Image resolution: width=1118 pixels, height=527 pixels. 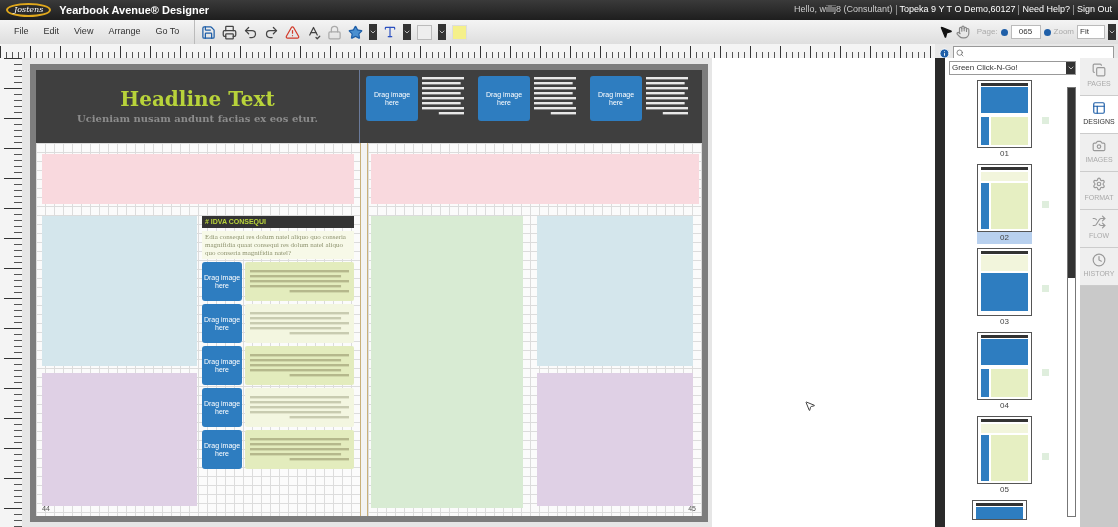 I want to click on zoom-select: Fit, so click(x=1091, y=32).